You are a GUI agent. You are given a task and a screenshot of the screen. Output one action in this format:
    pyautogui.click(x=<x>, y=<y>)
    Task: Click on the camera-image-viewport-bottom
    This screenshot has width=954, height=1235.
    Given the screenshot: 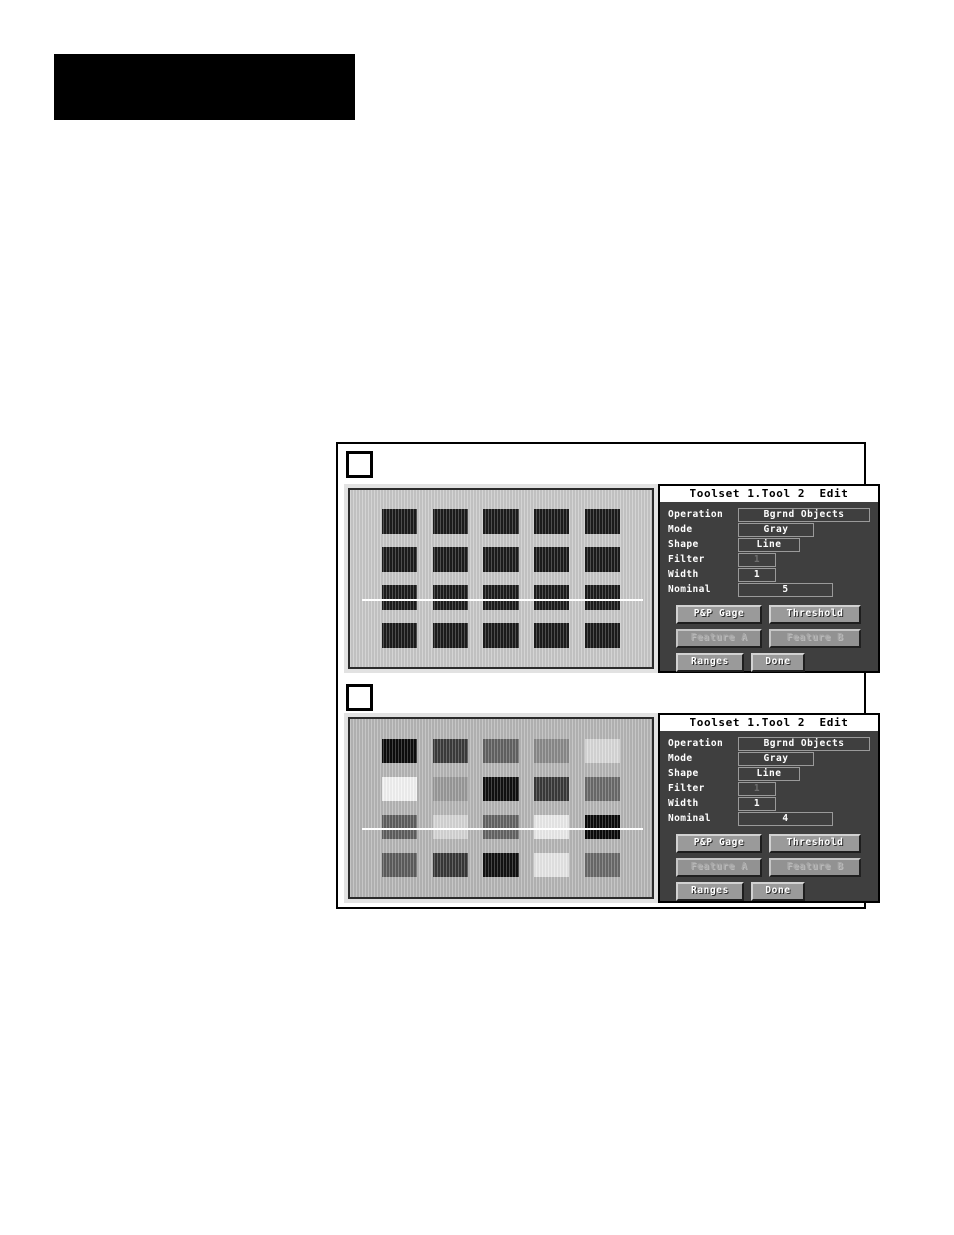 What is the action you would take?
    pyautogui.click(x=501, y=808)
    